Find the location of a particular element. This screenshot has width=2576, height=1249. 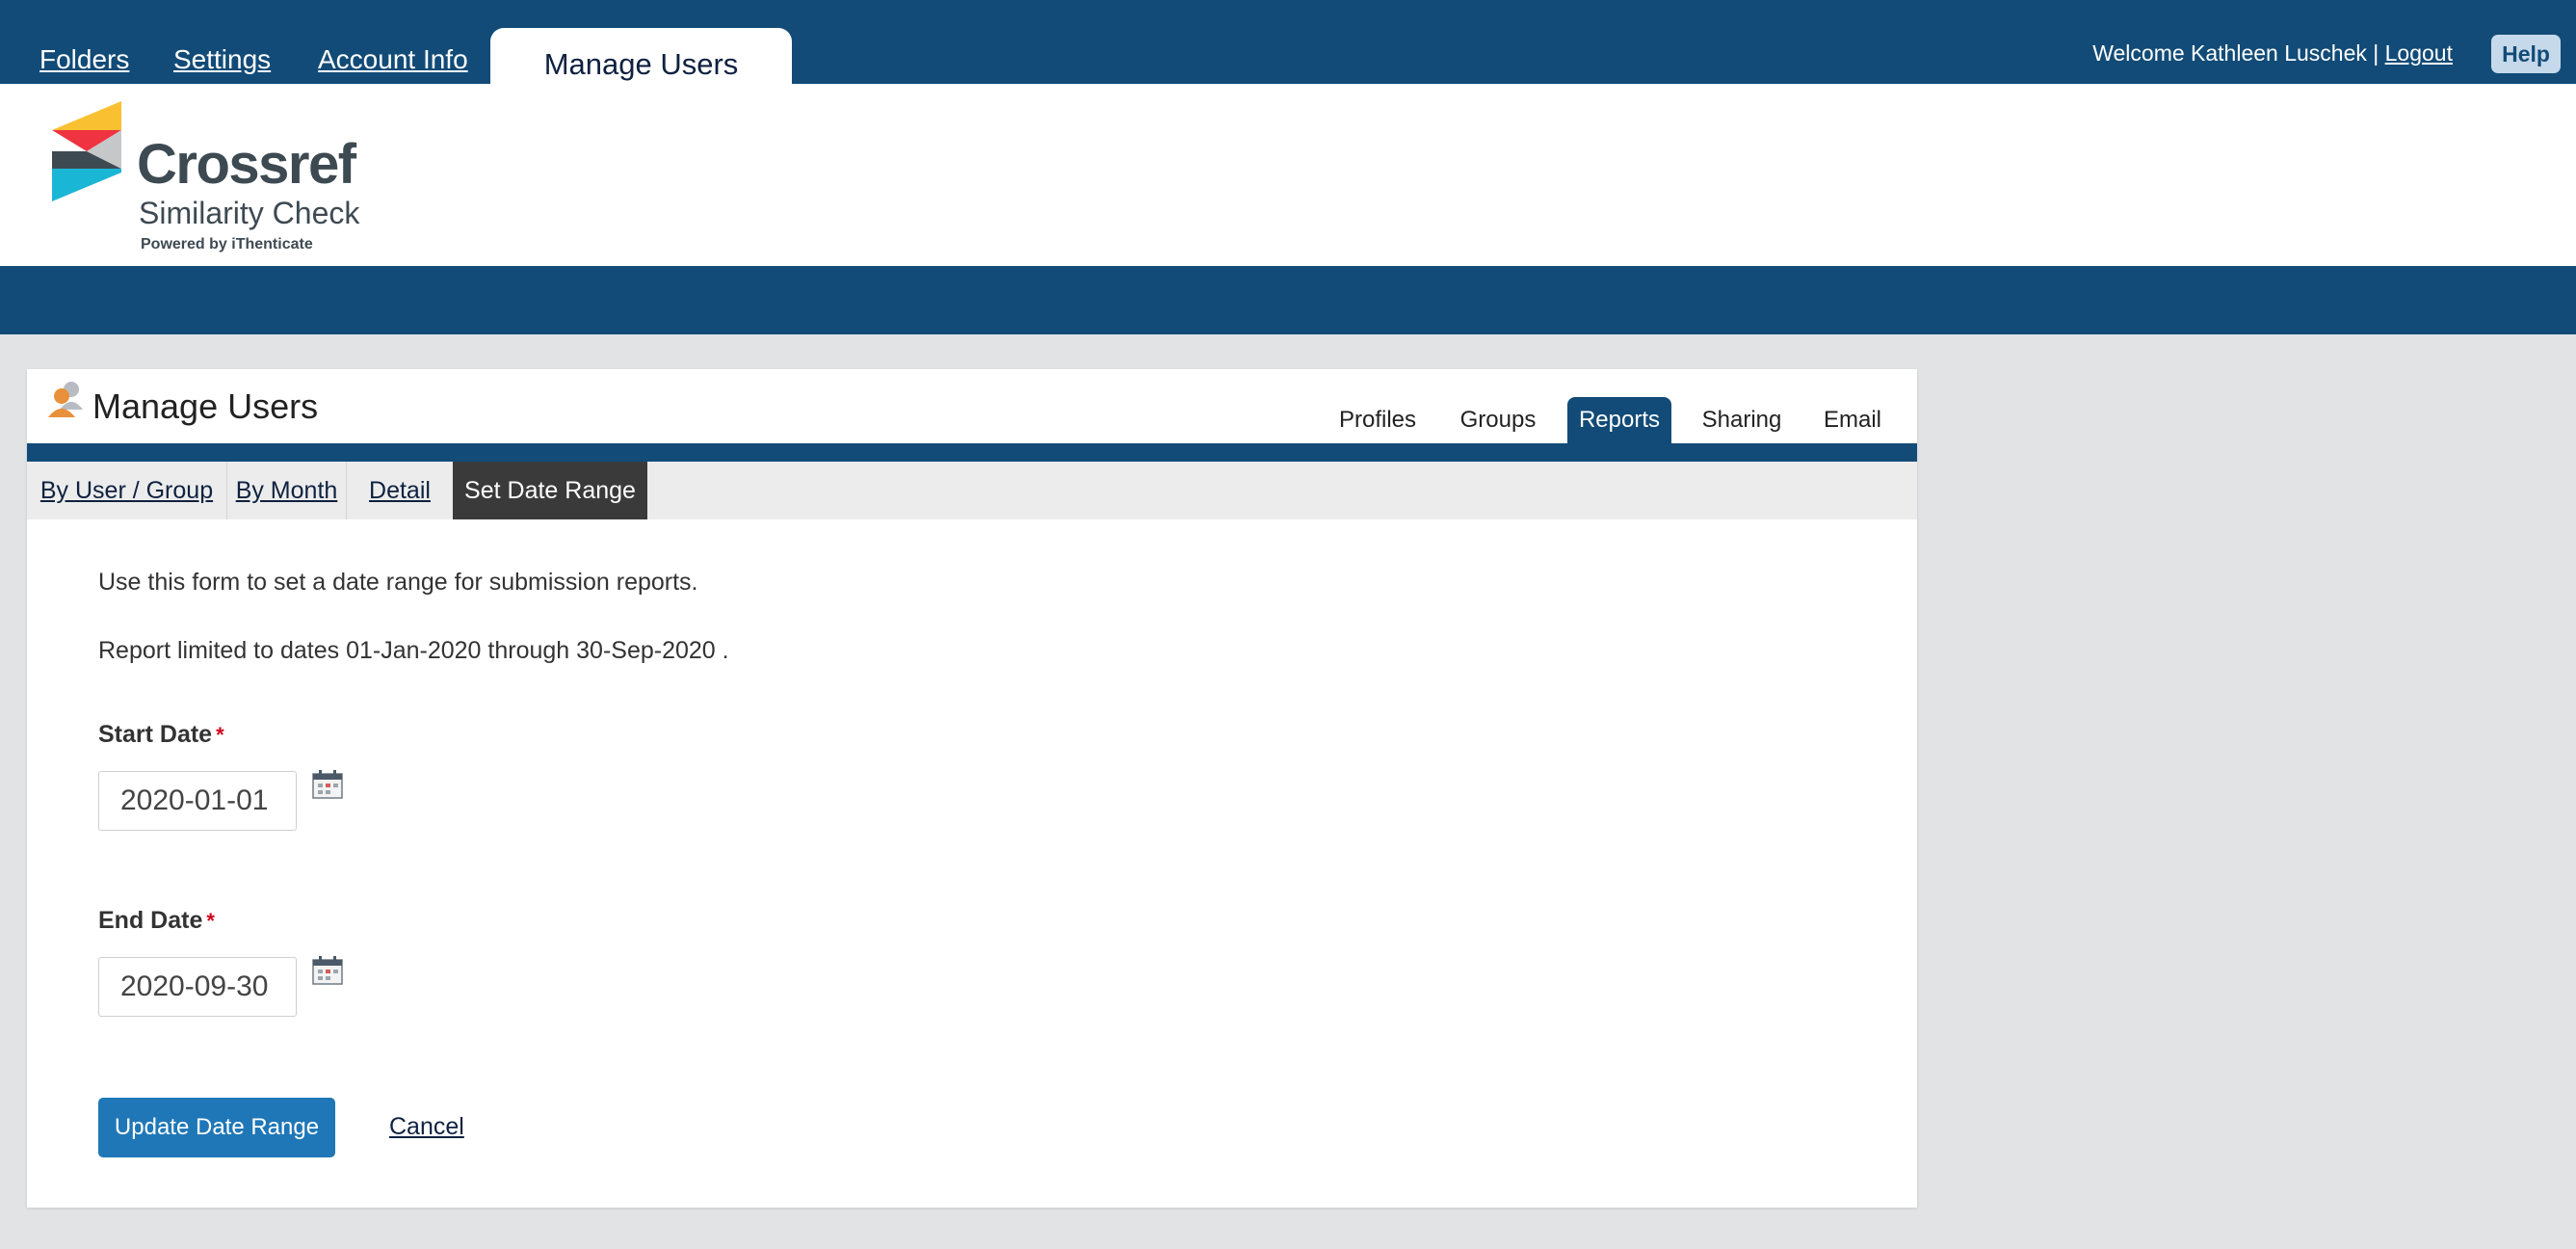

logout-link: Logout is located at coordinates (2419, 53).